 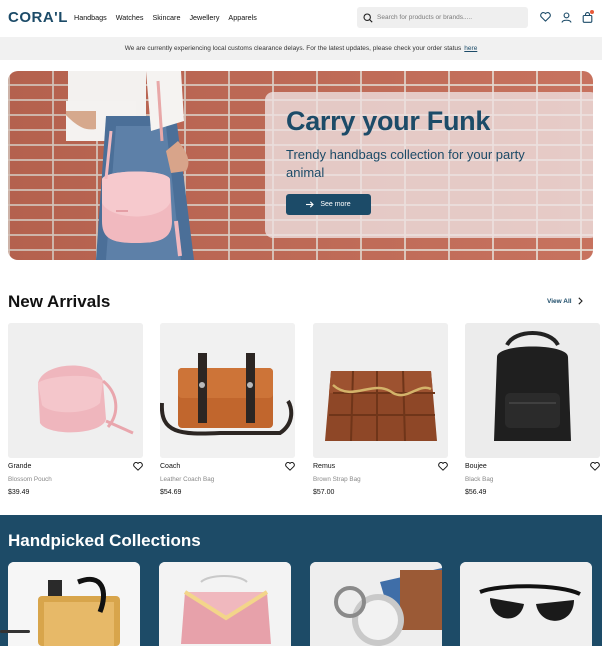 I want to click on product-price: $57.00, so click(x=324, y=492).